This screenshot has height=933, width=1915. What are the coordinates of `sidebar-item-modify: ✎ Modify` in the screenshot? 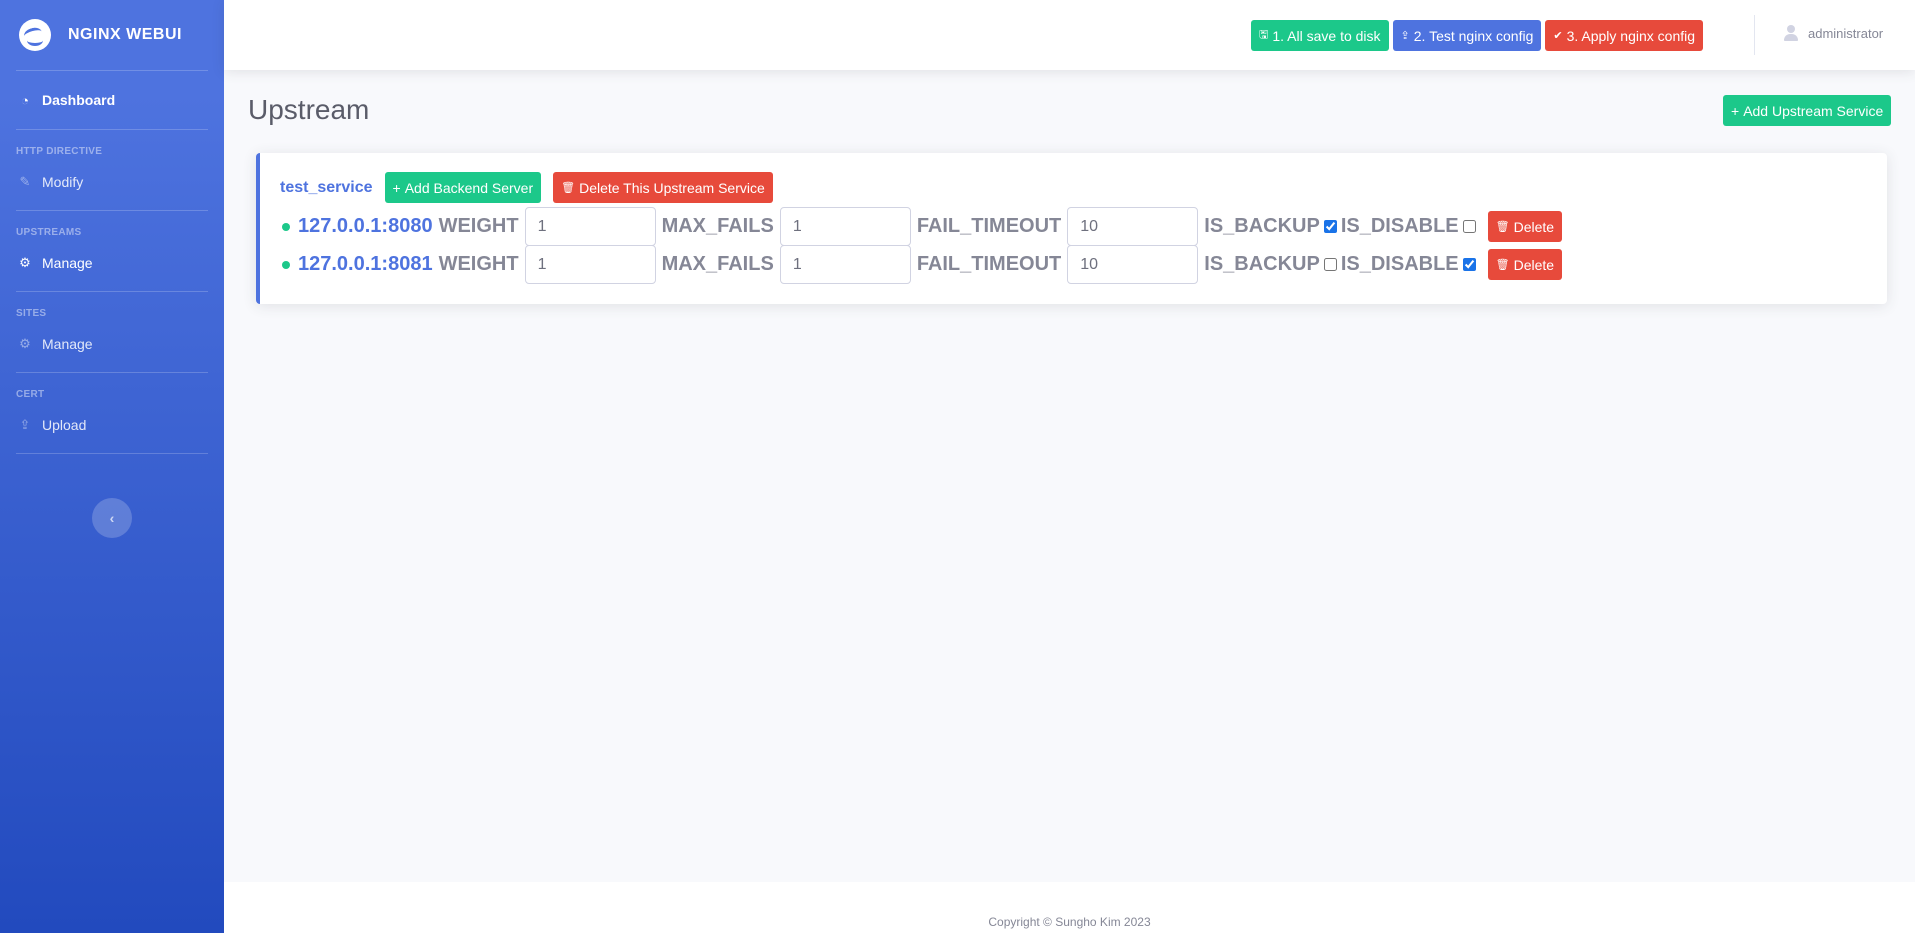 It's located at (112, 182).